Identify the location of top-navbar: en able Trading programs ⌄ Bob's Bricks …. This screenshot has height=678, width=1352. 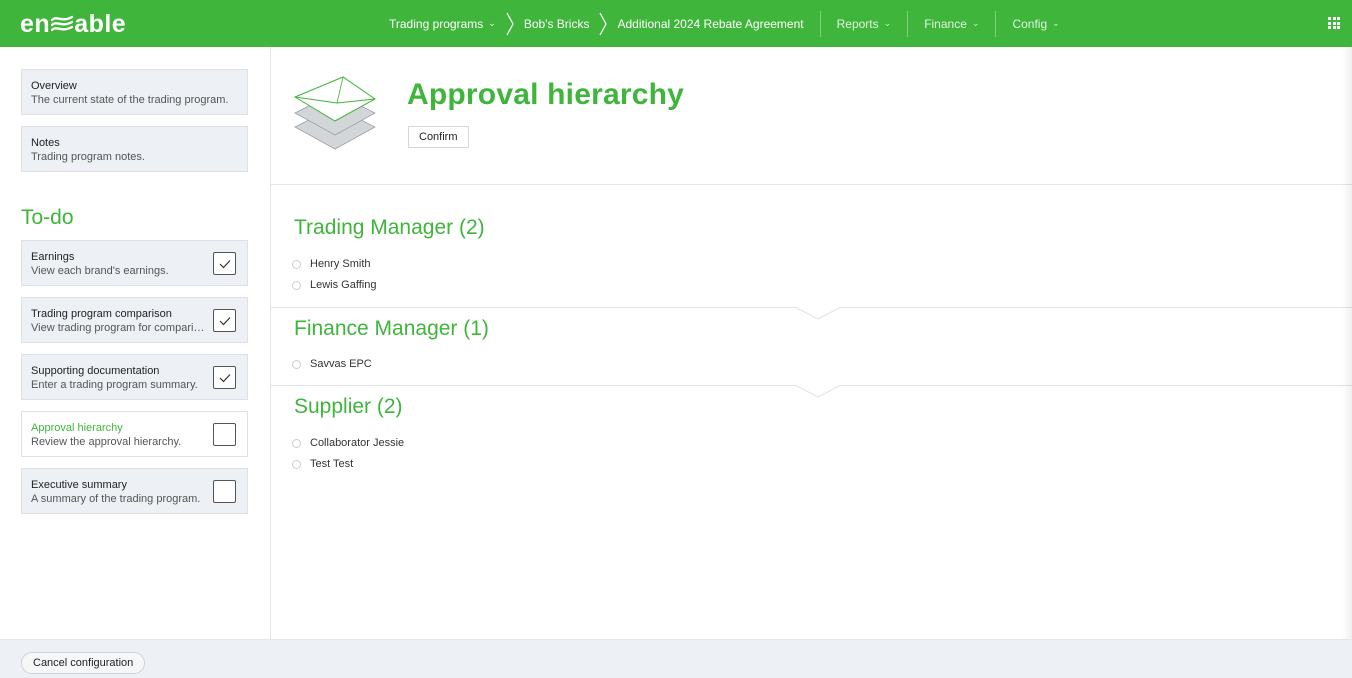
(676, 23).